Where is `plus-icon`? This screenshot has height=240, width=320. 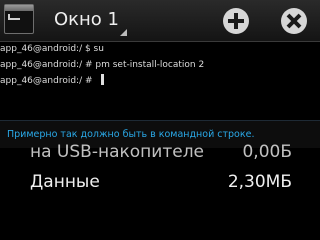
plus-icon is located at coordinates (236, 21).